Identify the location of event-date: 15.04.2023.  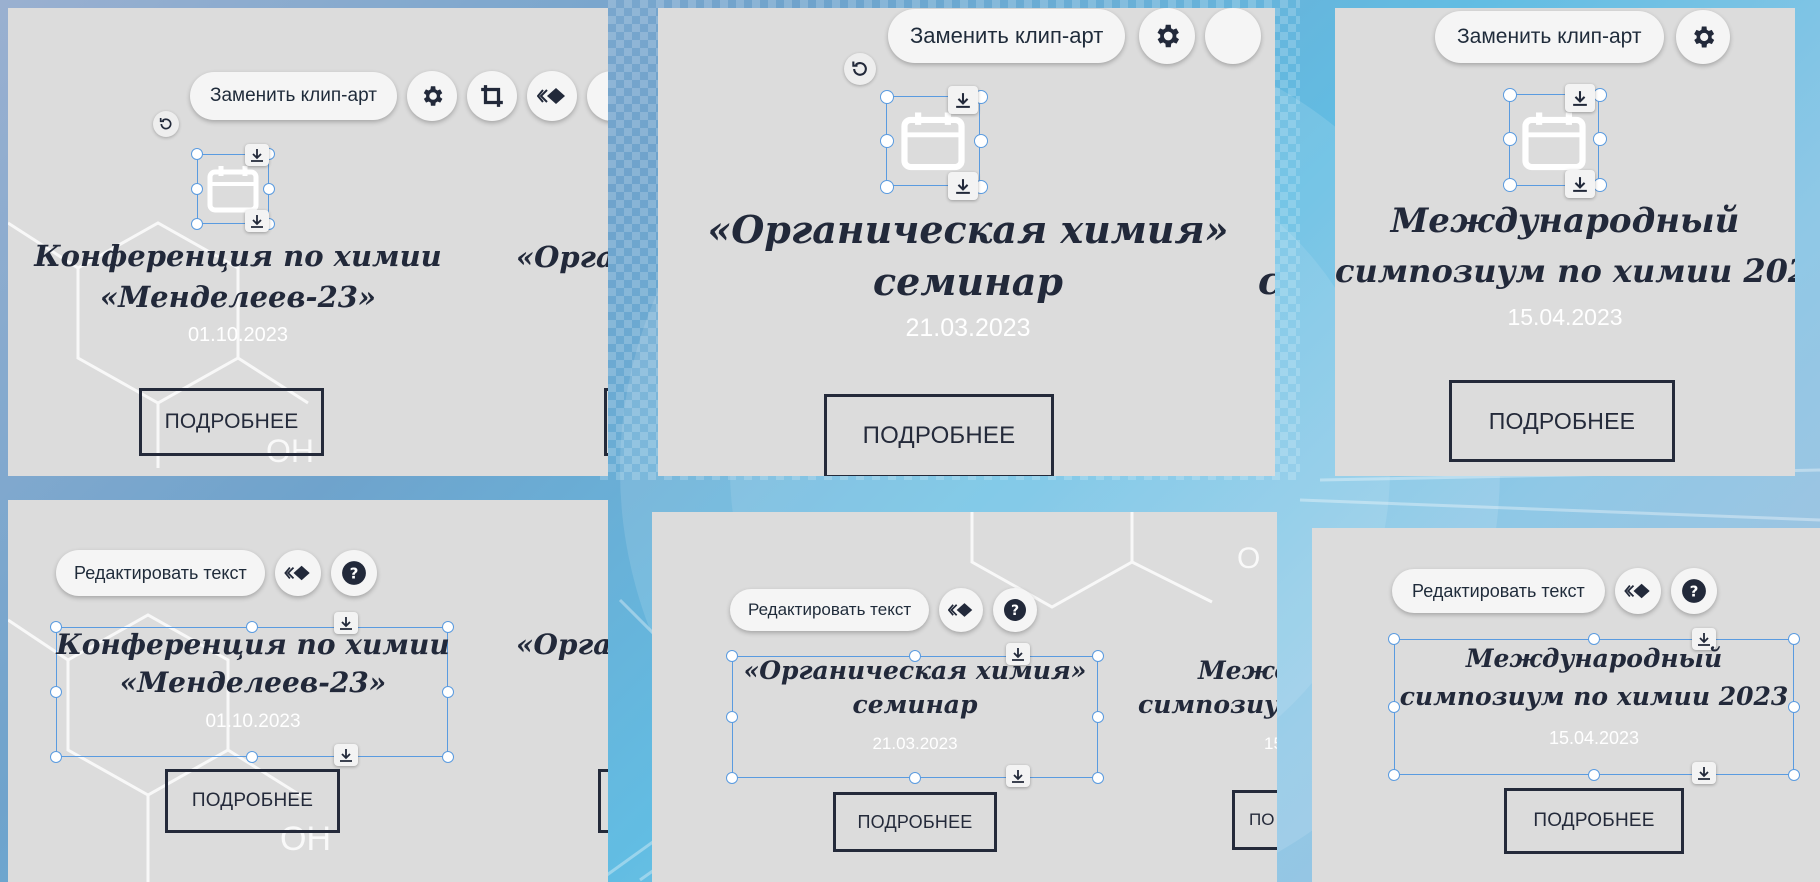
(1565, 317).